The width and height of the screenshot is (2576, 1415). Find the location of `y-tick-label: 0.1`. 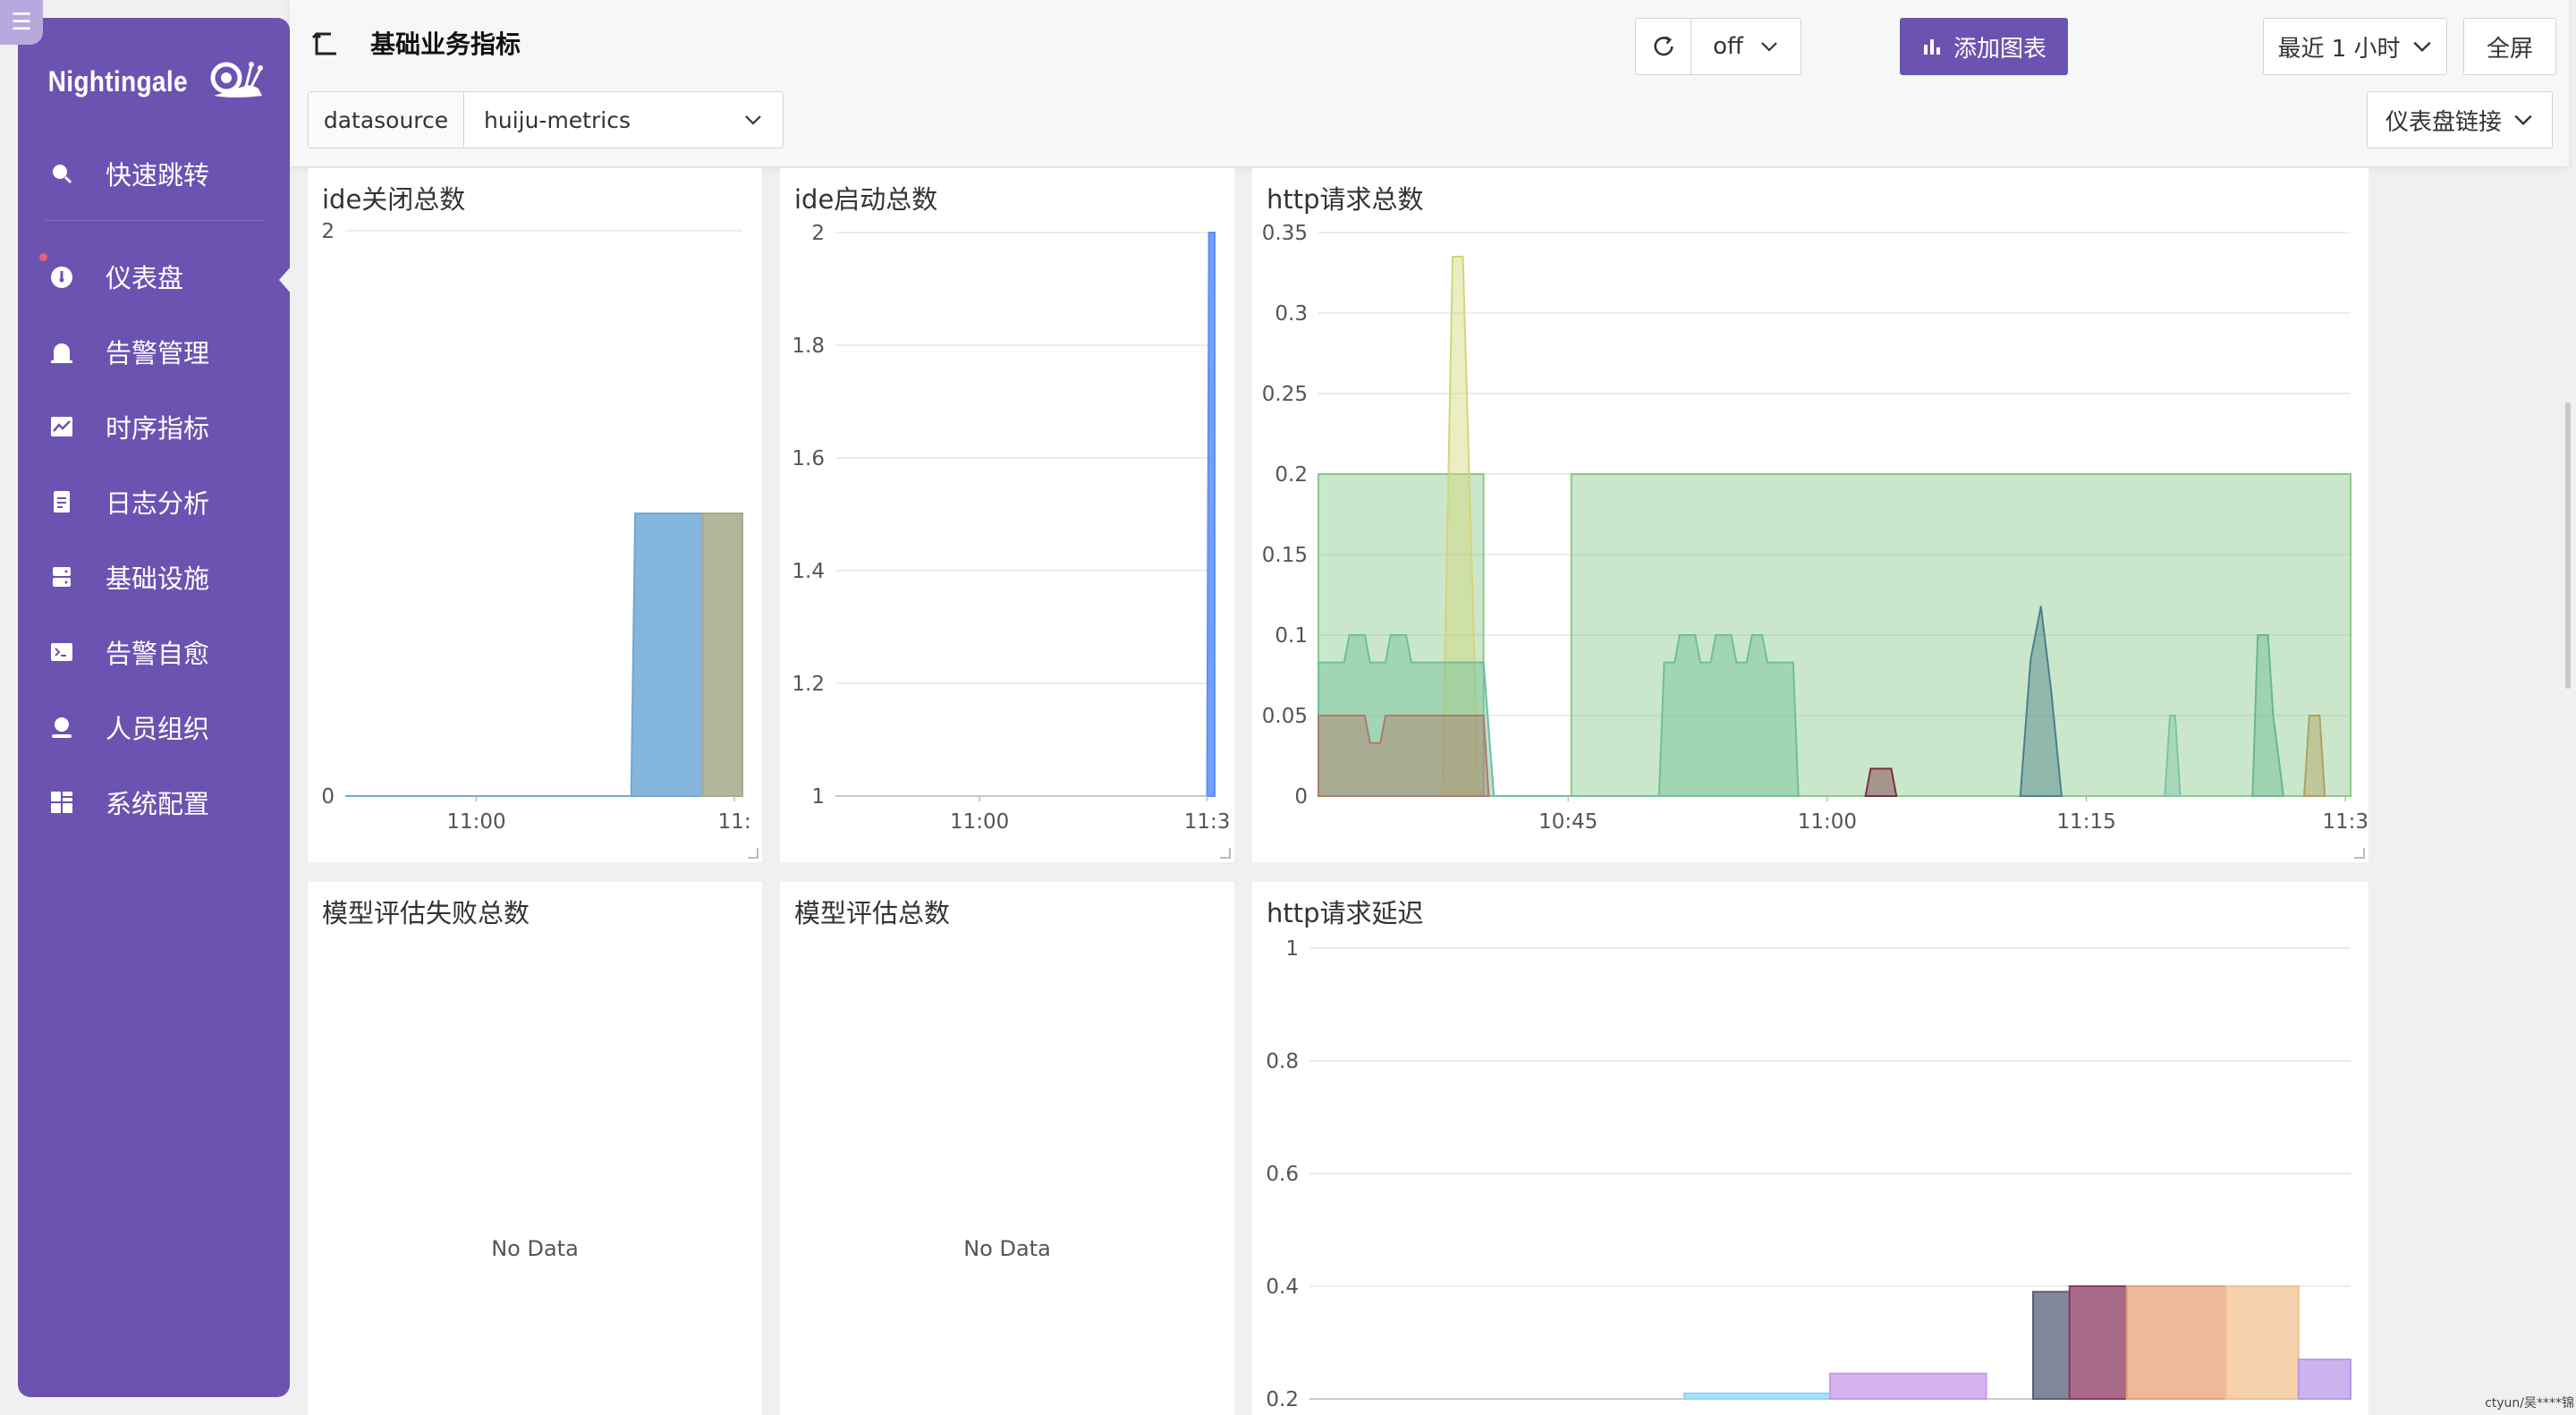

y-tick-label: 0.1 is located at coordinates (1291, 636).